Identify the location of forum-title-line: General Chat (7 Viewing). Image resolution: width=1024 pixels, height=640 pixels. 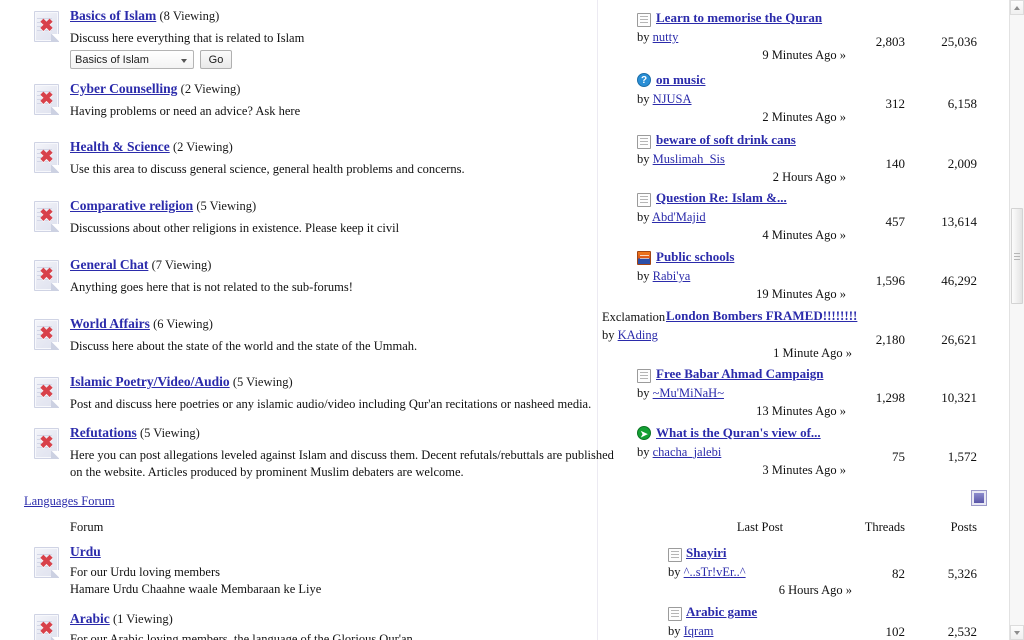
(140, 265).